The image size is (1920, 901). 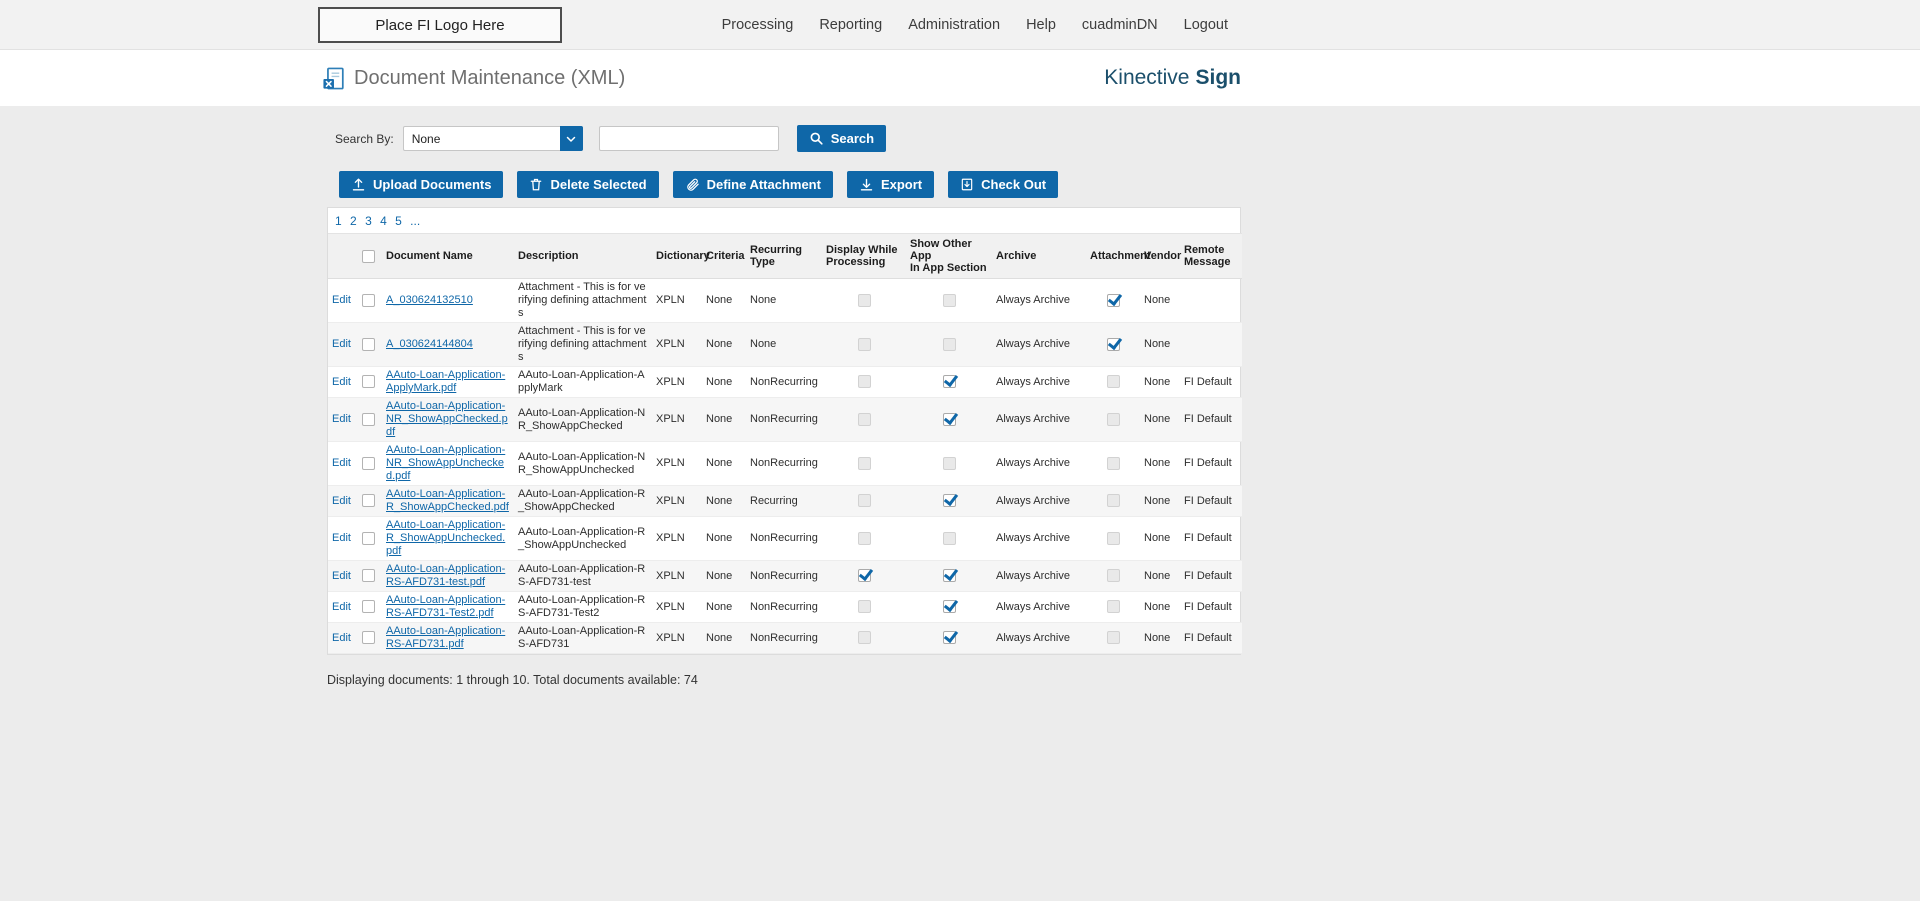 I want to click on remote-message-cell, so click(x=1211, y=344).